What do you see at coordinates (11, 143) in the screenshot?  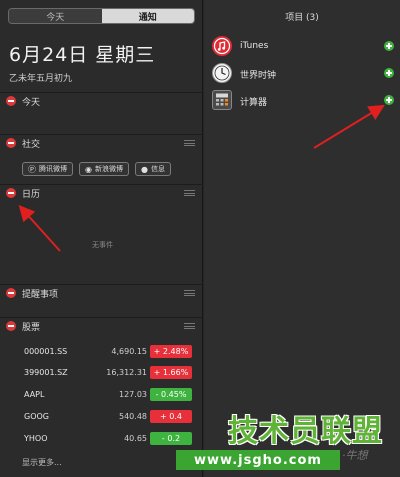 I see `remove-social-icon` at bounding box center [11, 143].